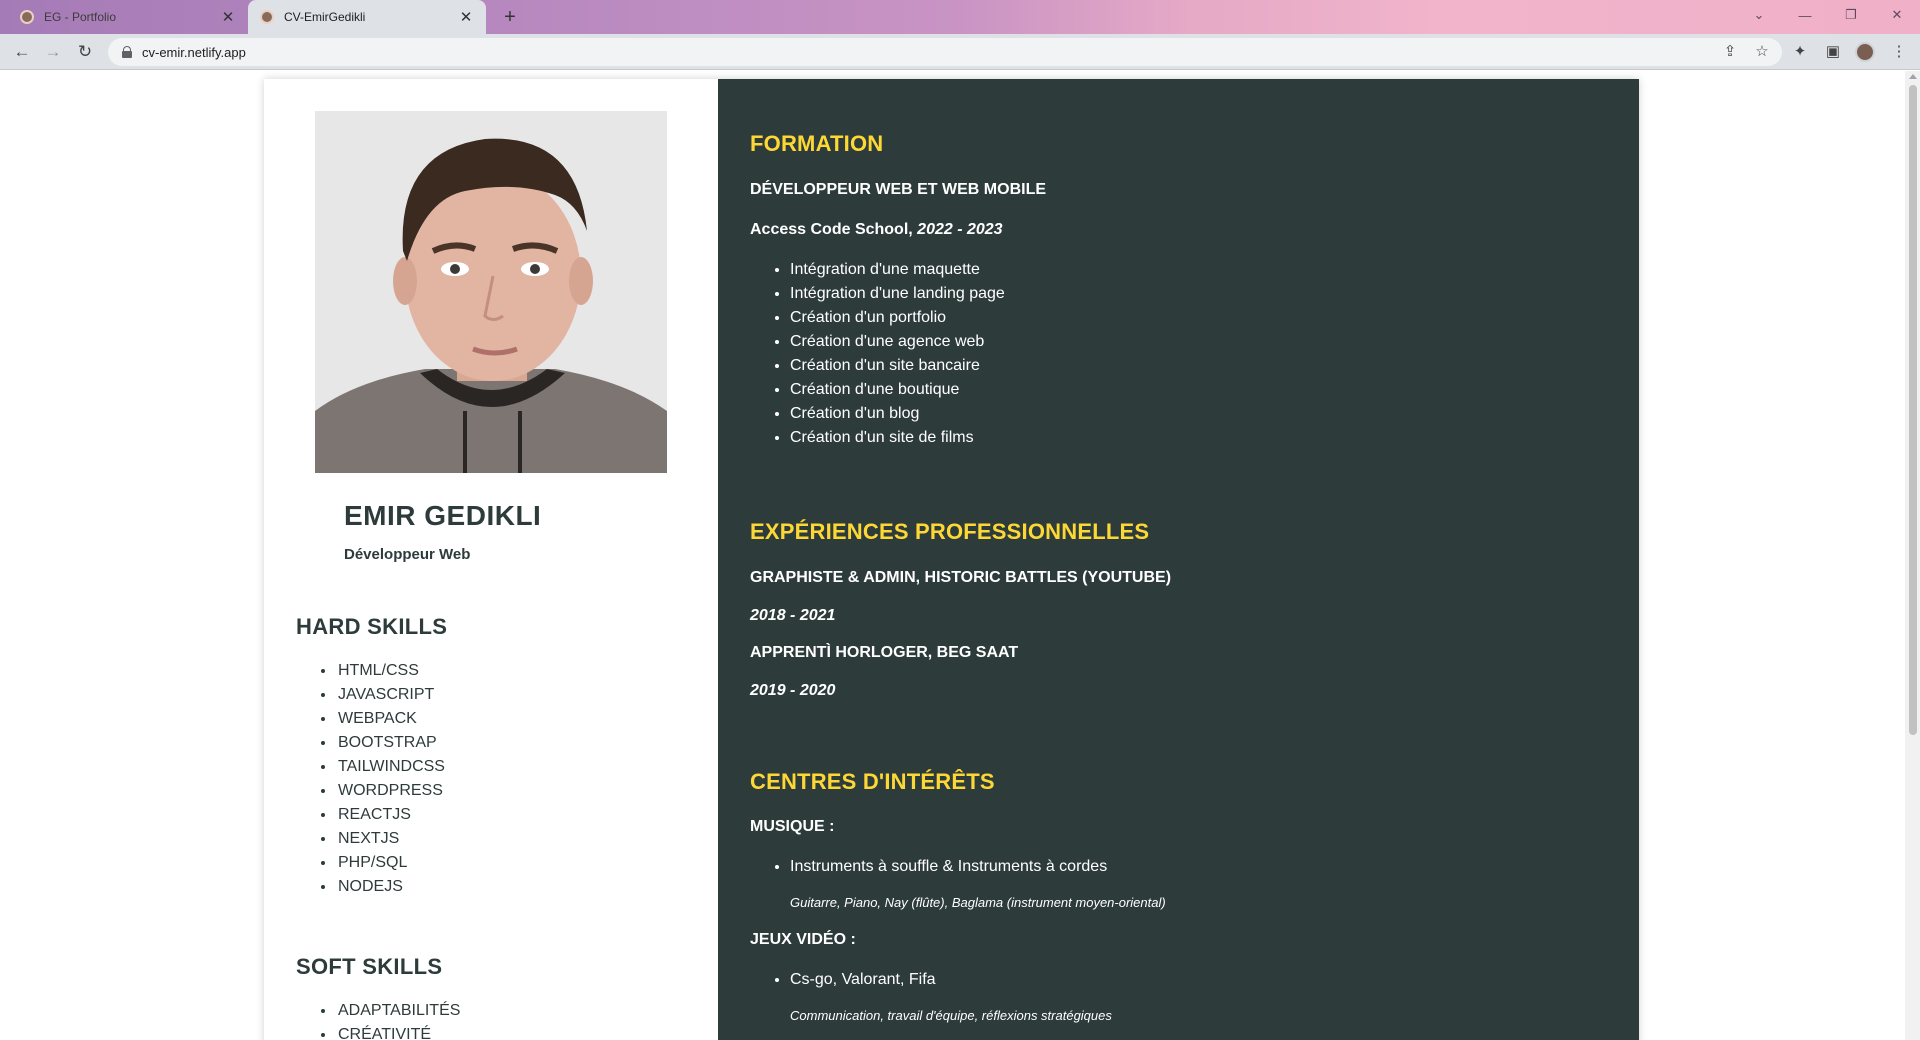  What do you see at coordinates (1851, 15) in the screenshot?
I see `restore-icon: ❐` at bounding box center [1851, 15].